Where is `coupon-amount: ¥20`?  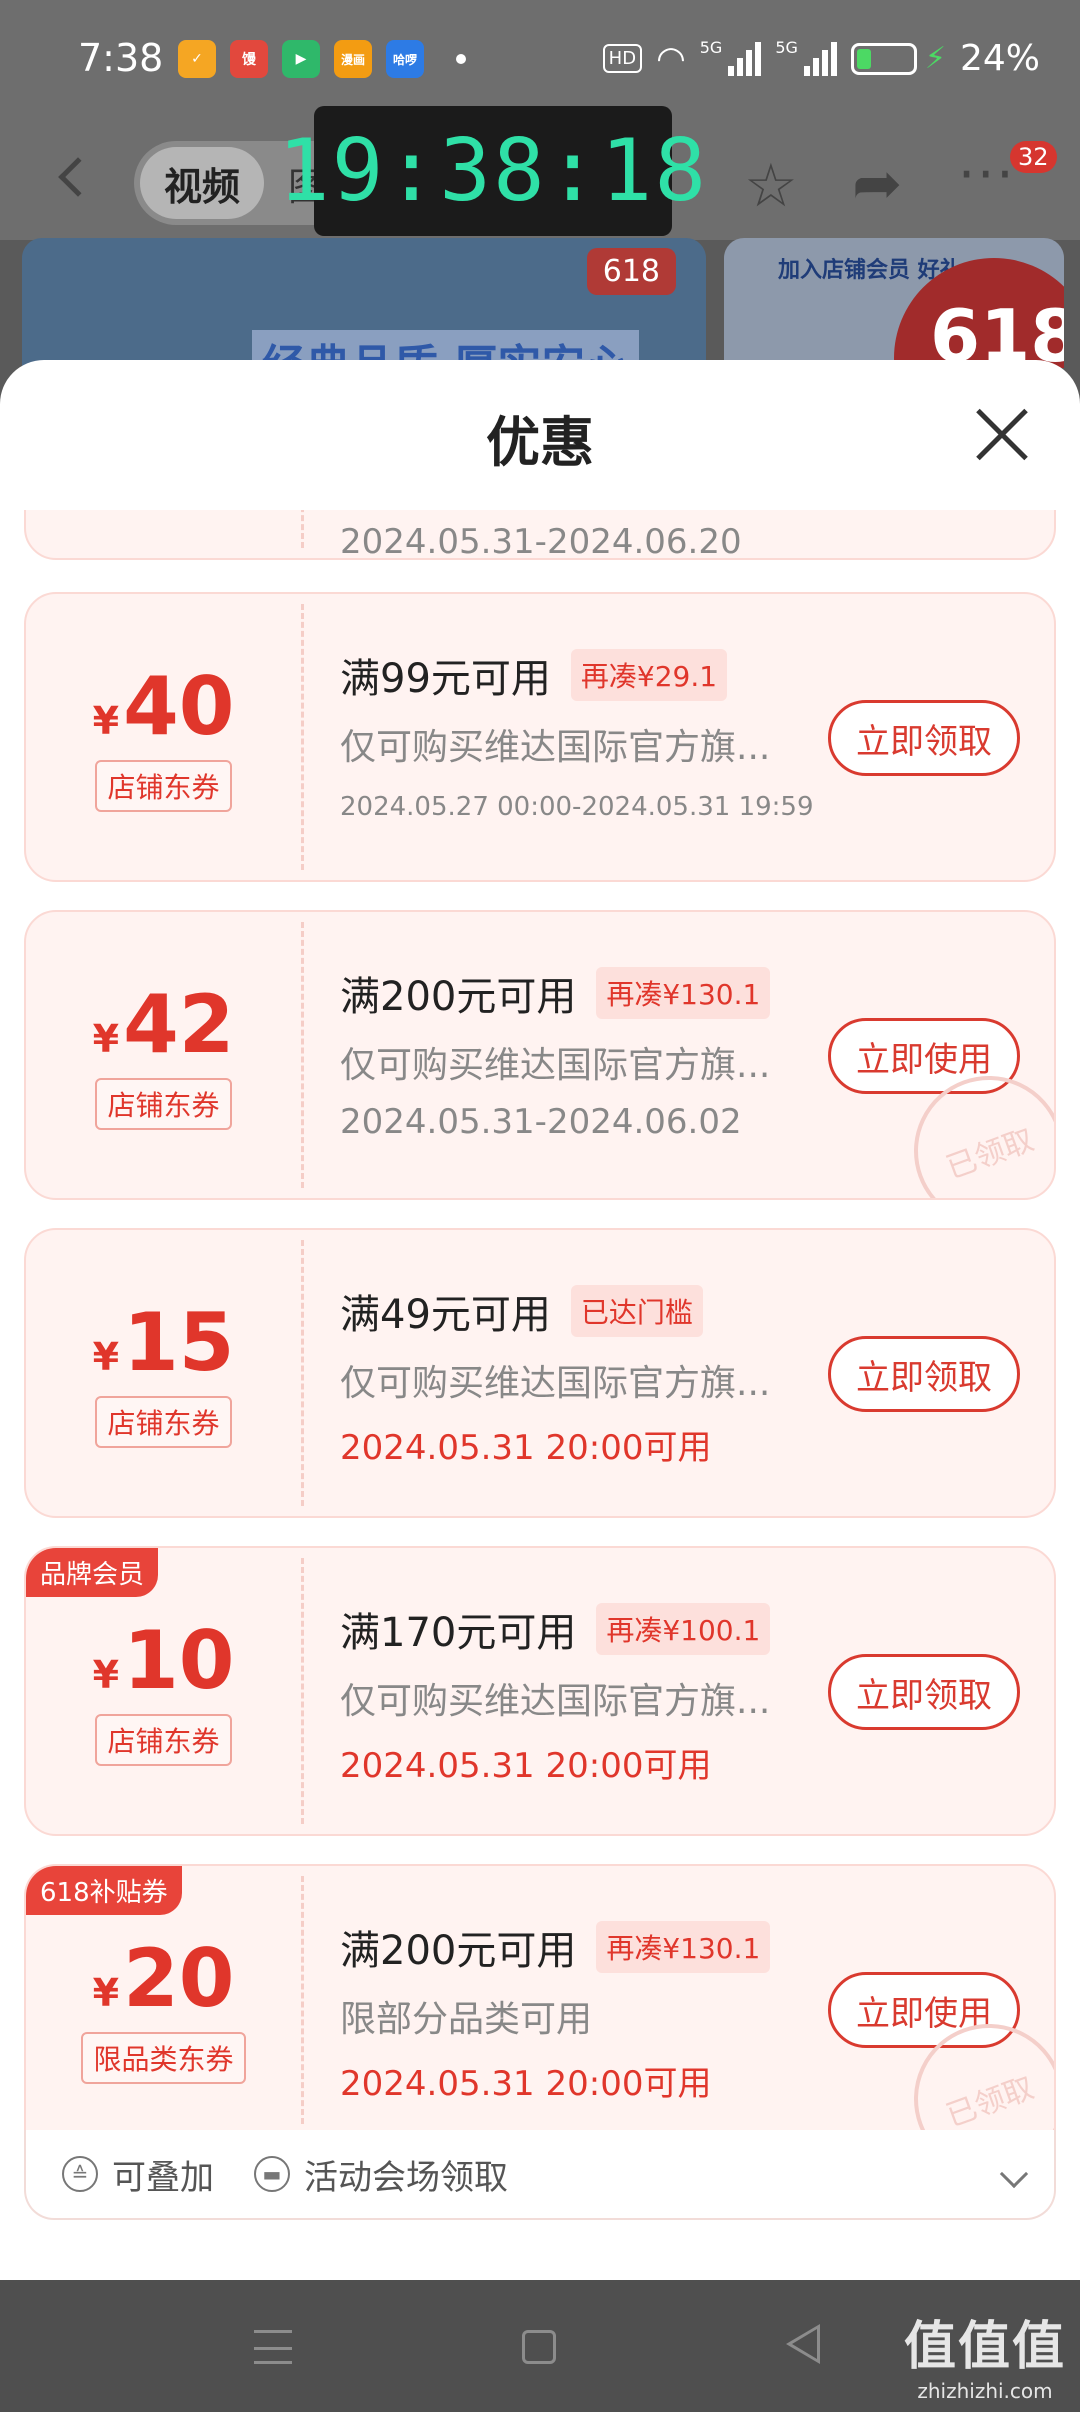 coupon-amount: ¥20 is located at coordinates (163, 1978).